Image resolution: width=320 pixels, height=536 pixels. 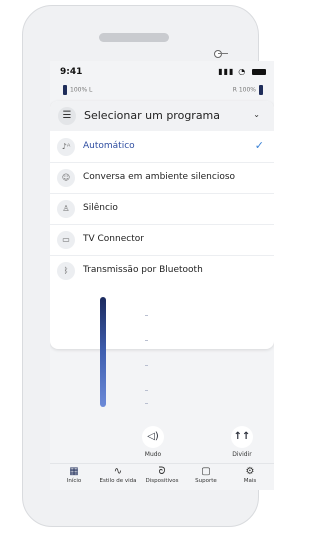 What do you see at coordinates (244, 90) in the screenshot?
I see `right-aid-label: R 100%` at bounding box center [244, 90].